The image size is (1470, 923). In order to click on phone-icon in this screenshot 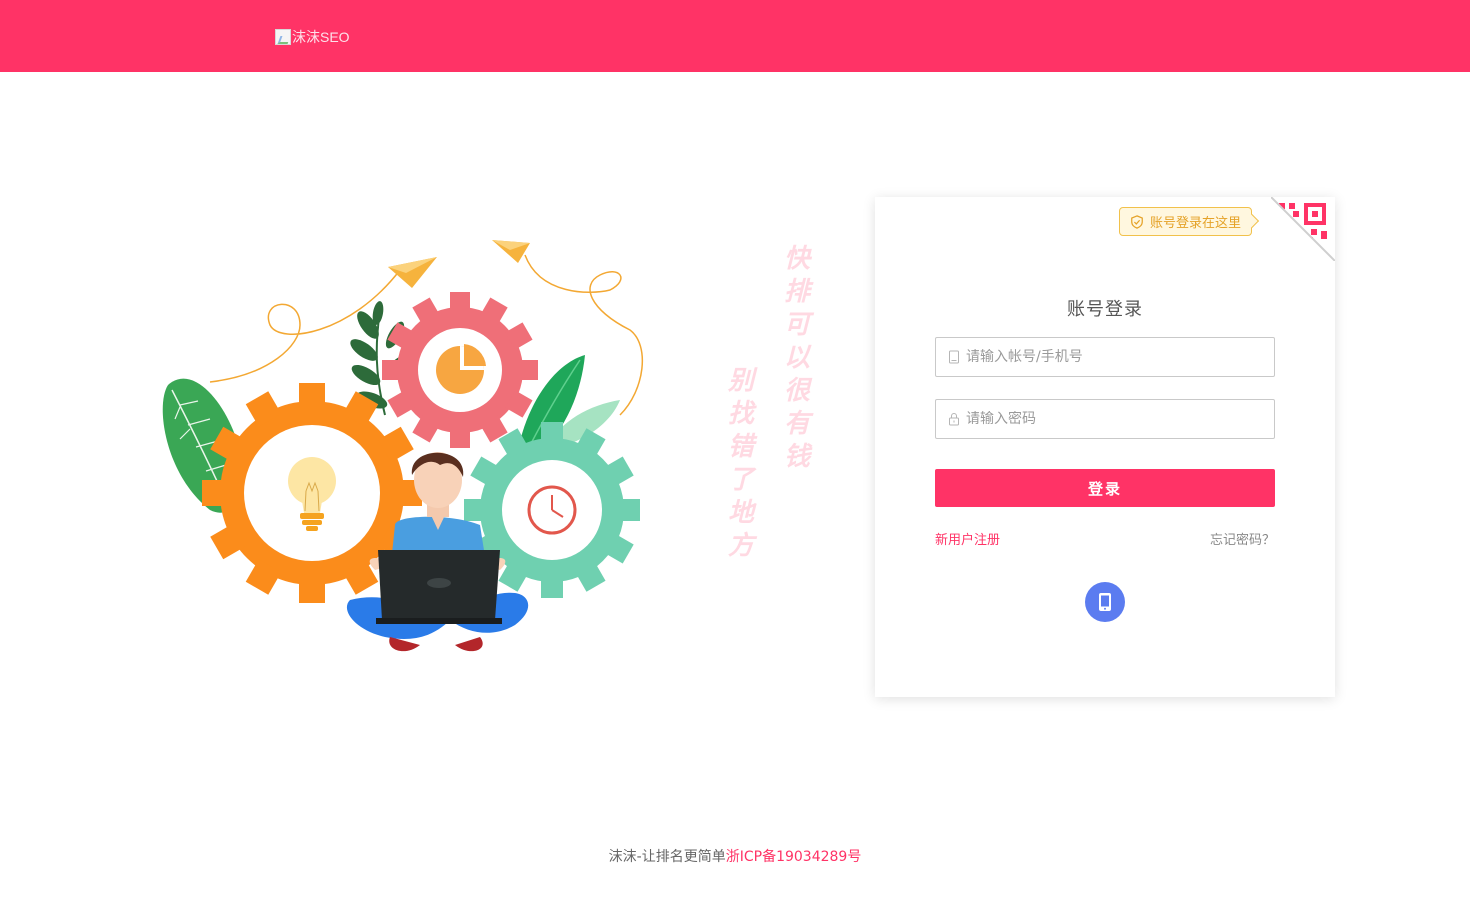, I will do `click(1105, 602)`.